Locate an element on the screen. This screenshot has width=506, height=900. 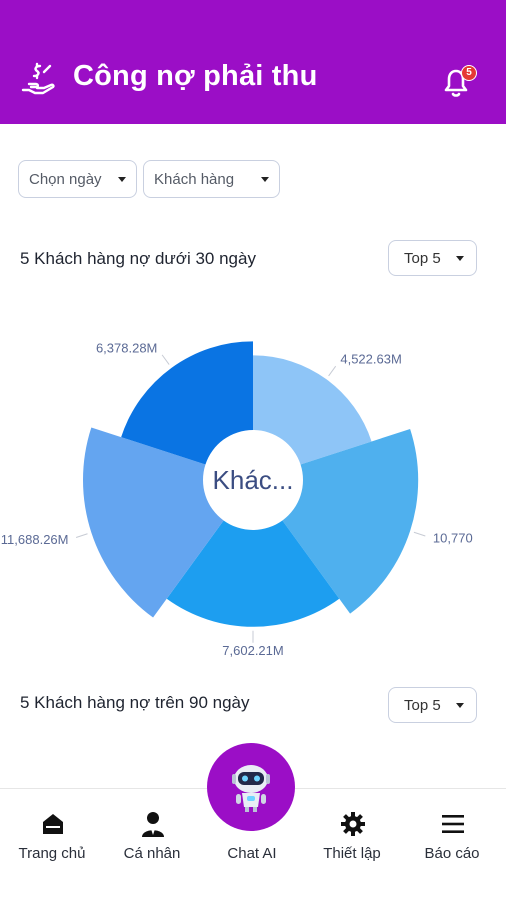
nav-profile-label: Cá nhân is located at coordinates (152, 853).